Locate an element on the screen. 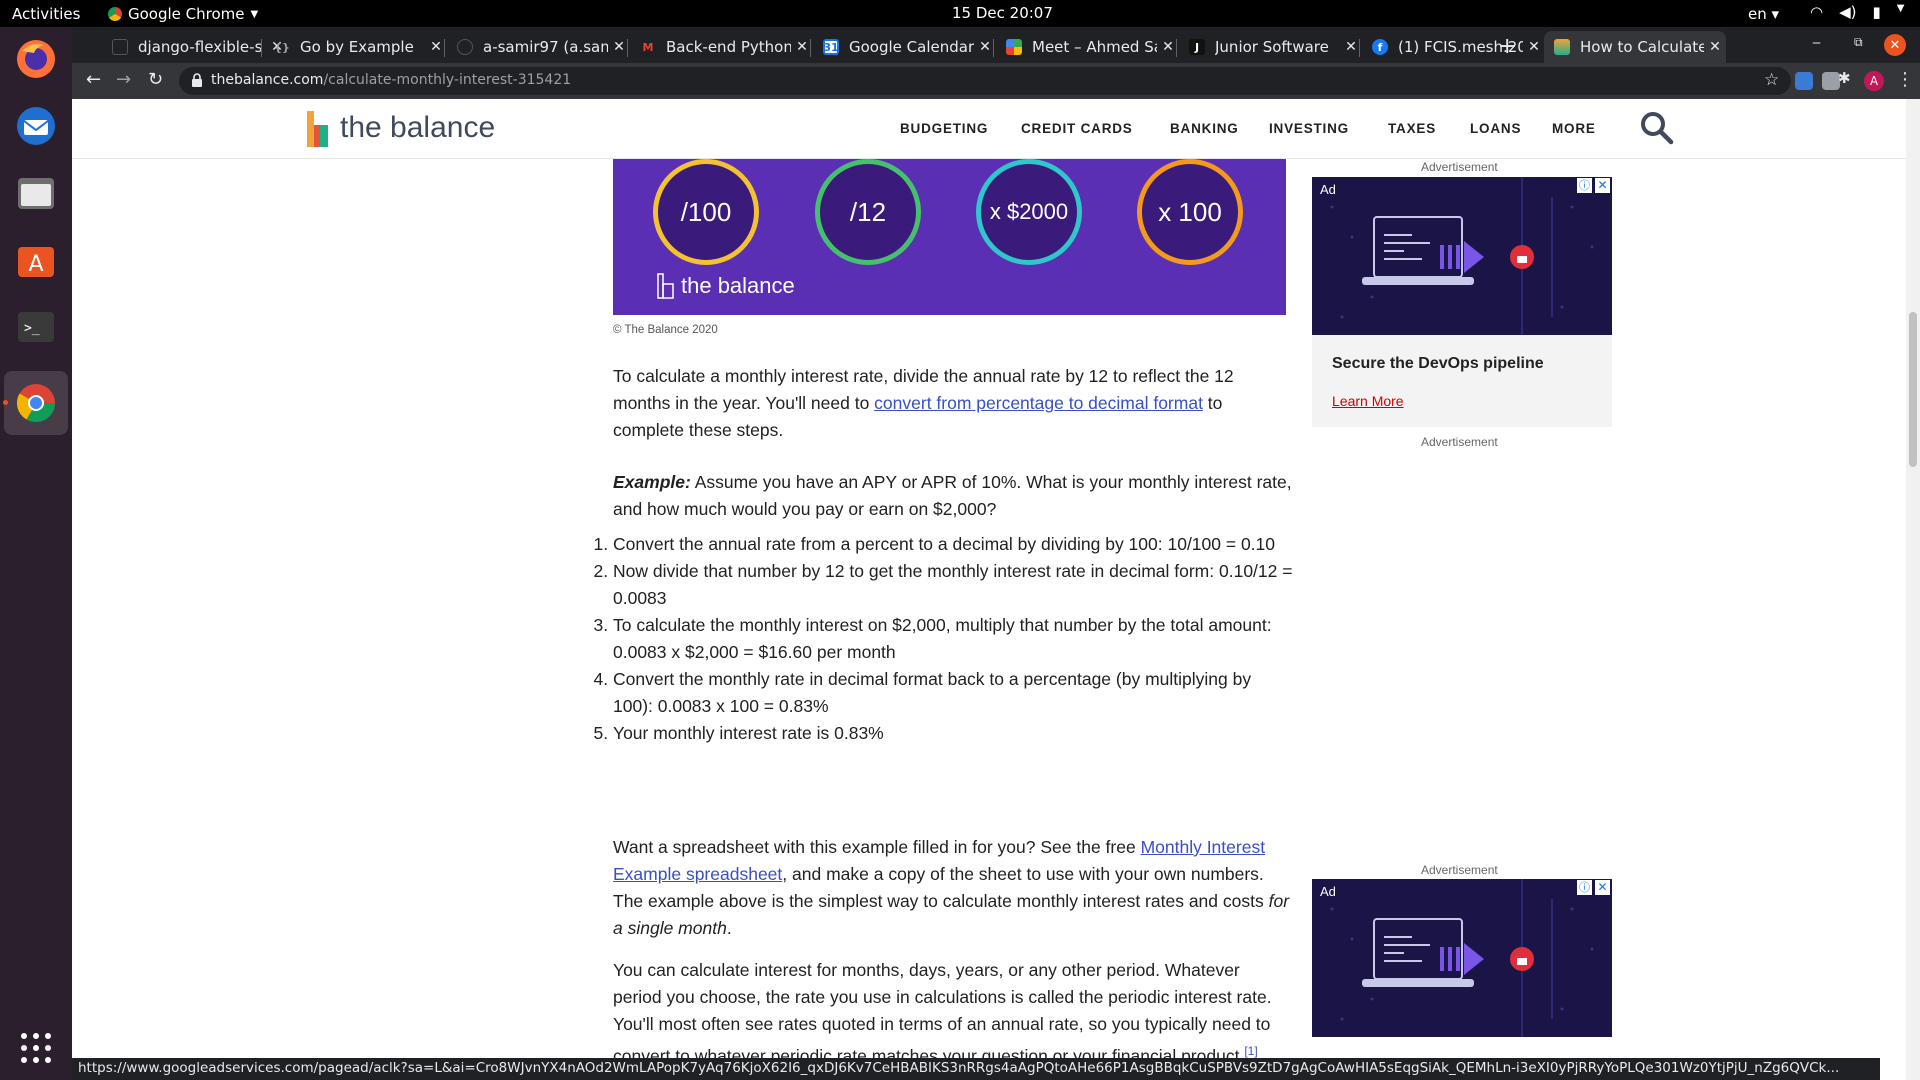 The width and height of the screenshot is (1920, 1080). show-apps-icon is located at coordinates (36, 1048).